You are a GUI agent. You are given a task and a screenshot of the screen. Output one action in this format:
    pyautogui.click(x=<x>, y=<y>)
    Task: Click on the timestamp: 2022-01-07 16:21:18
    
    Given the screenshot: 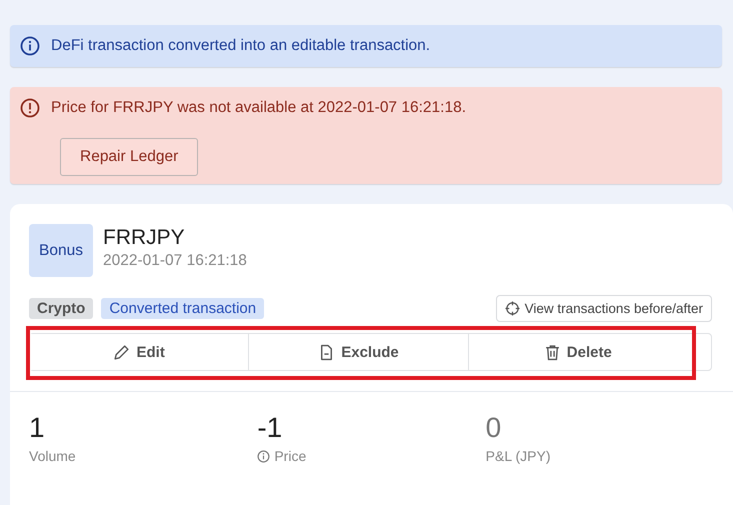 What is the action you would take?
    pyautogui.click(x=175, y=261)
    